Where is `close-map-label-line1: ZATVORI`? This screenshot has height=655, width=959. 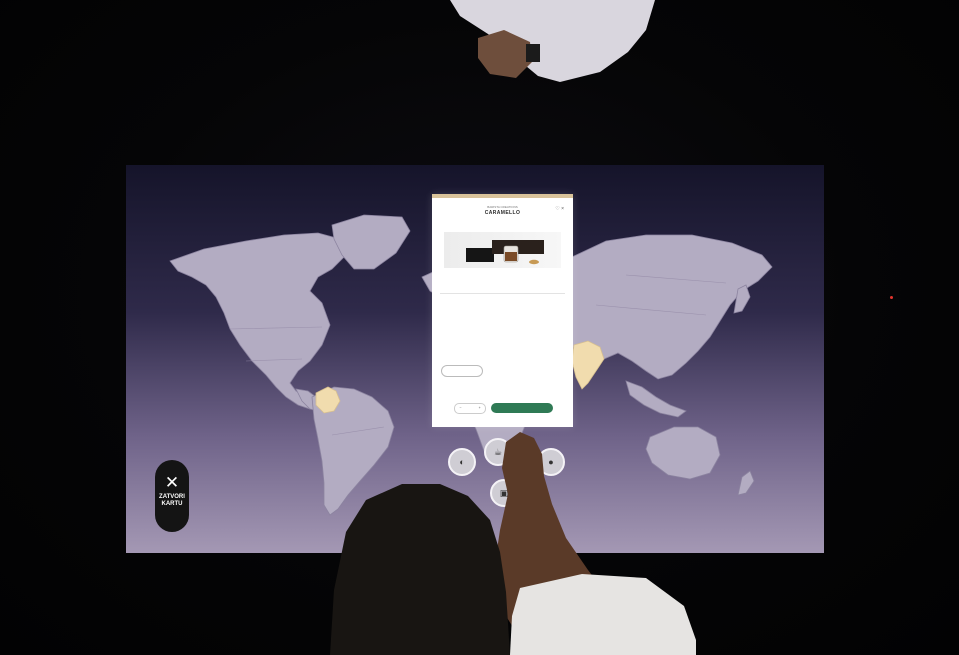
close-map-label-line1: ZATVORI is located at coordinates (172, 497).